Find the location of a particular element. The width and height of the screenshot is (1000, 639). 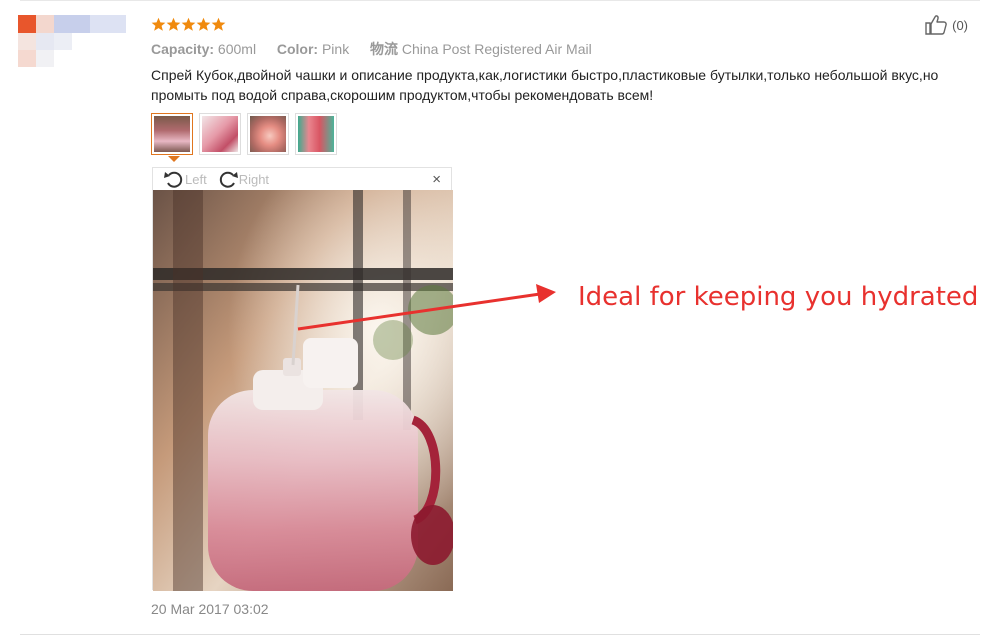

close-icon: × is located at coordinates (436, 179).